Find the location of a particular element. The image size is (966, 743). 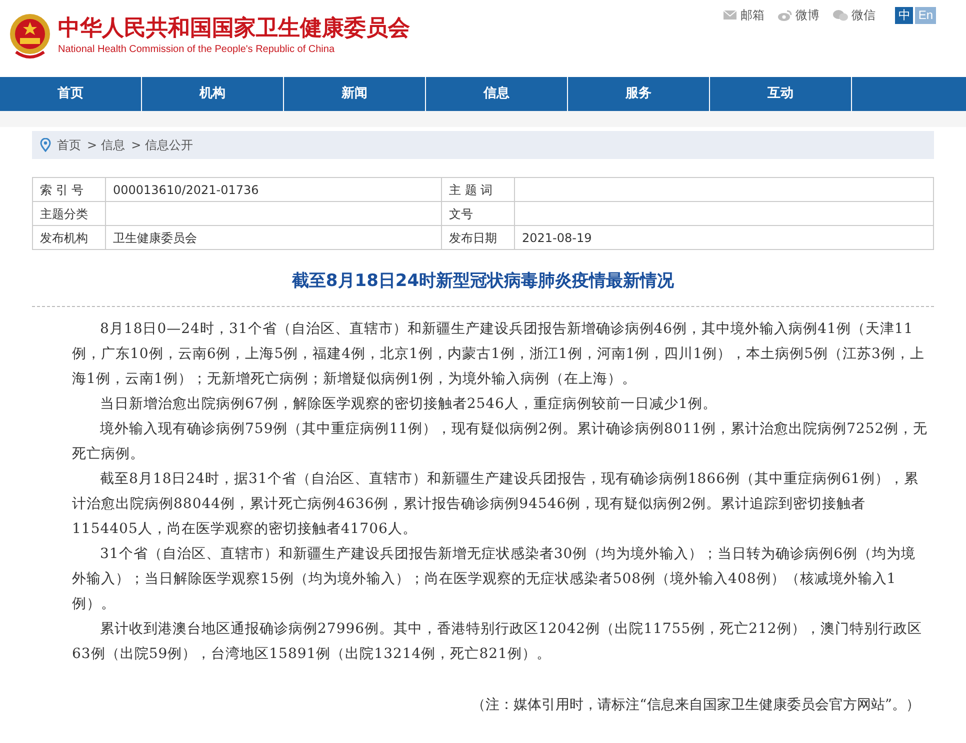

language-tab: 中 is located at coordinates (904, 15).